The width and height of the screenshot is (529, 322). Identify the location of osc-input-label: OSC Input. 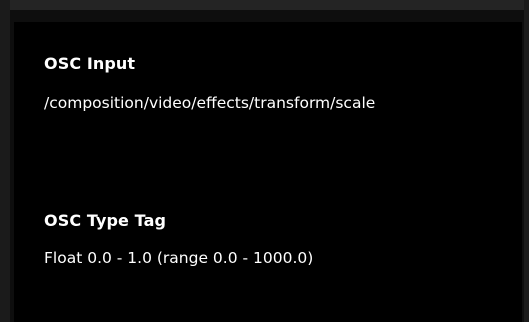
(90, 63).